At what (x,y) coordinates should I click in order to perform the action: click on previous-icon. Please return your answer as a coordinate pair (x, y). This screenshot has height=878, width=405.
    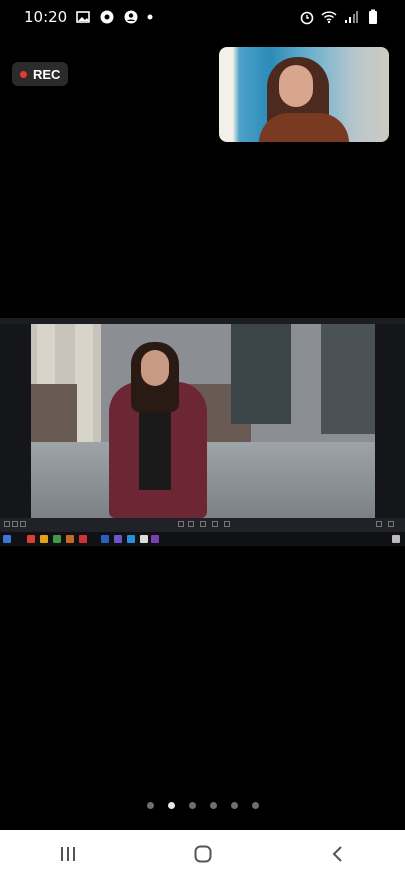
    Looking at the image, I should click on (181, 524).